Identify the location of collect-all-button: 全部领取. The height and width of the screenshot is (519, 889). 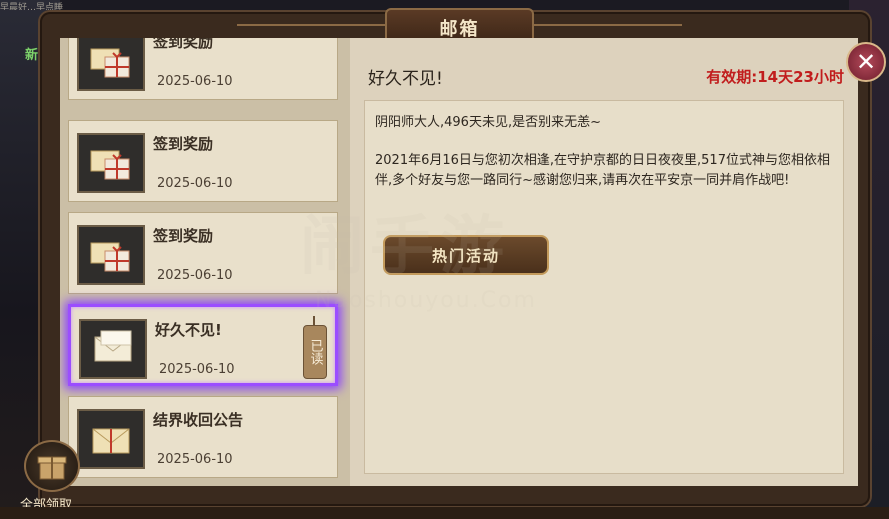
(52, 476).